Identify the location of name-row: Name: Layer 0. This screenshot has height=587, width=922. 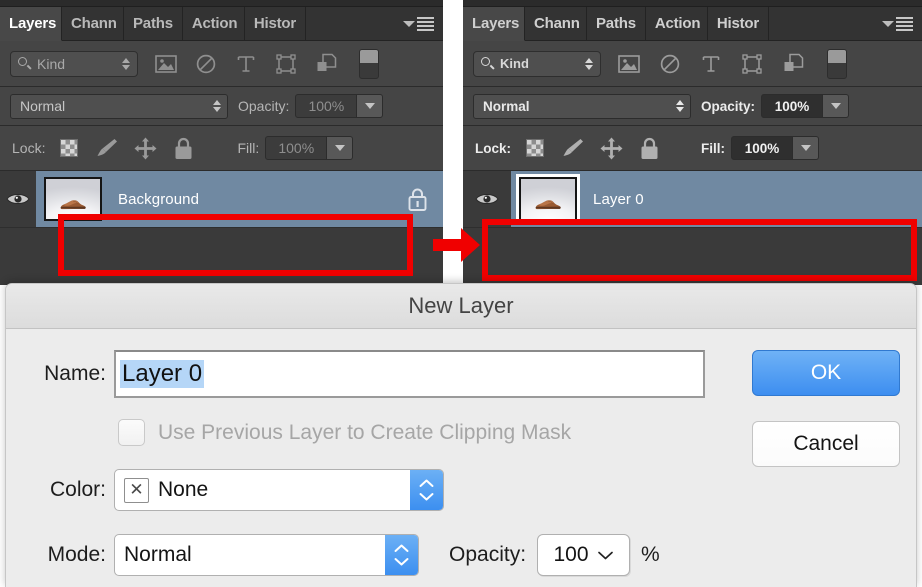
(371, 374).